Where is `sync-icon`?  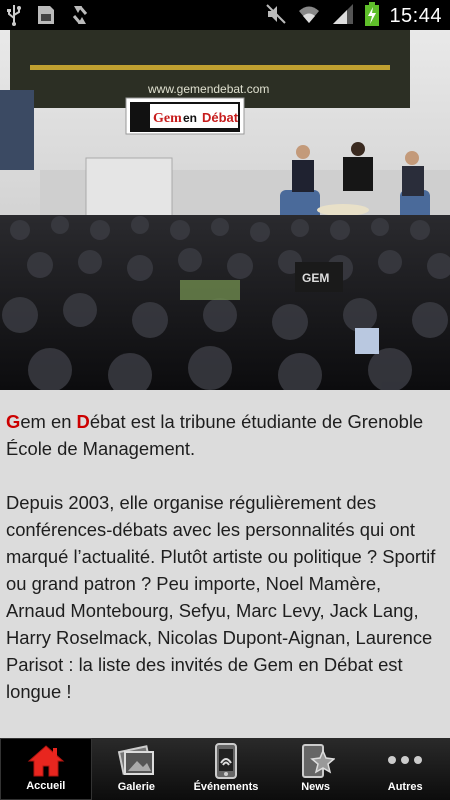
sync-icon is located at coordinates (80, 17).